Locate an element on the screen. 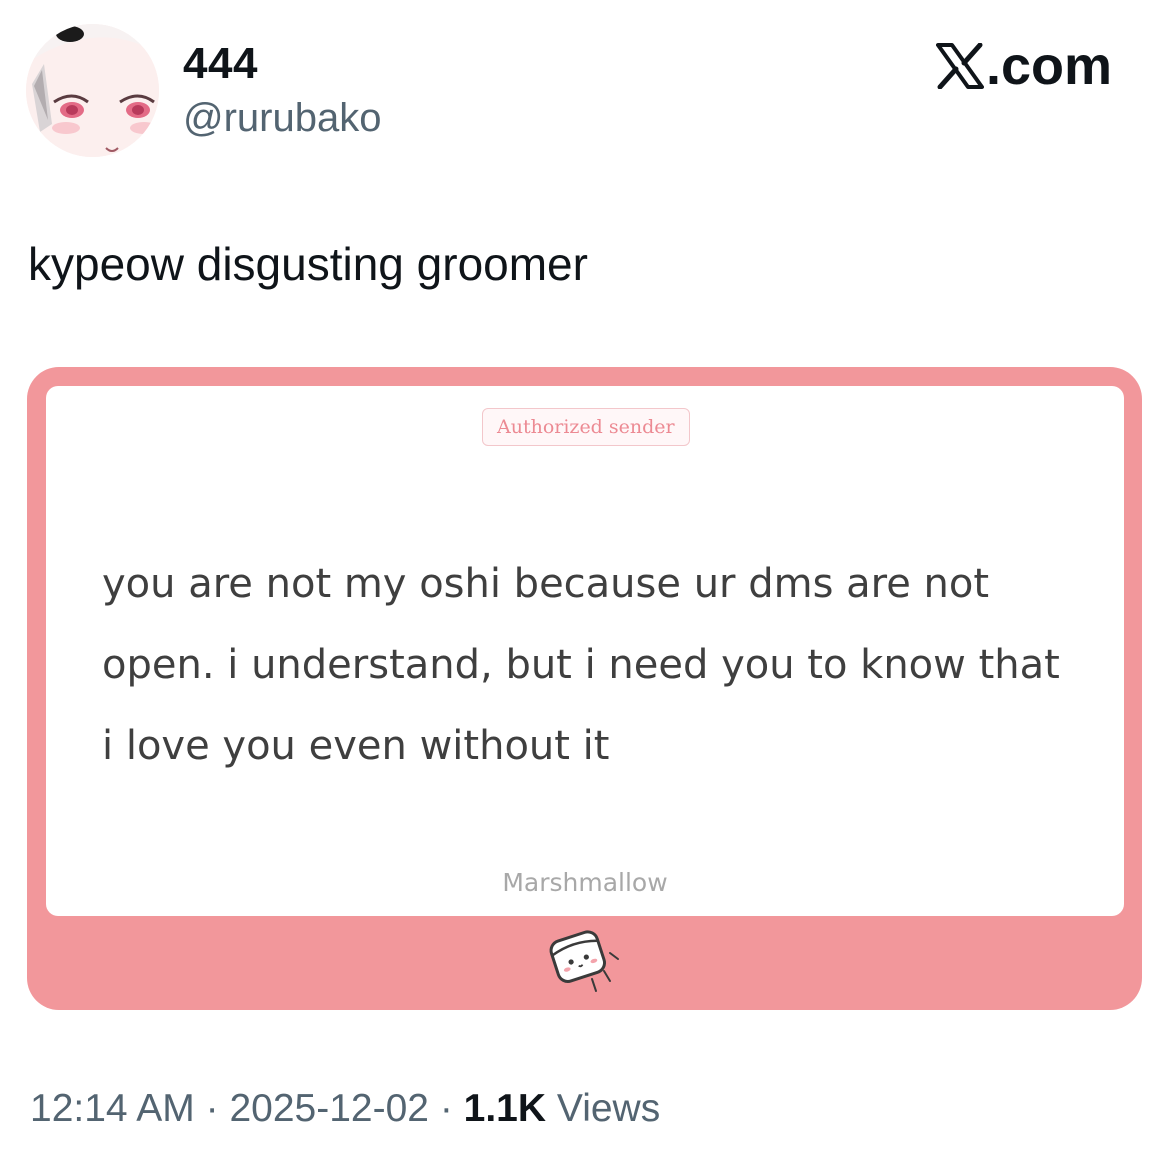  avatar is located at coordinates (92, 90).